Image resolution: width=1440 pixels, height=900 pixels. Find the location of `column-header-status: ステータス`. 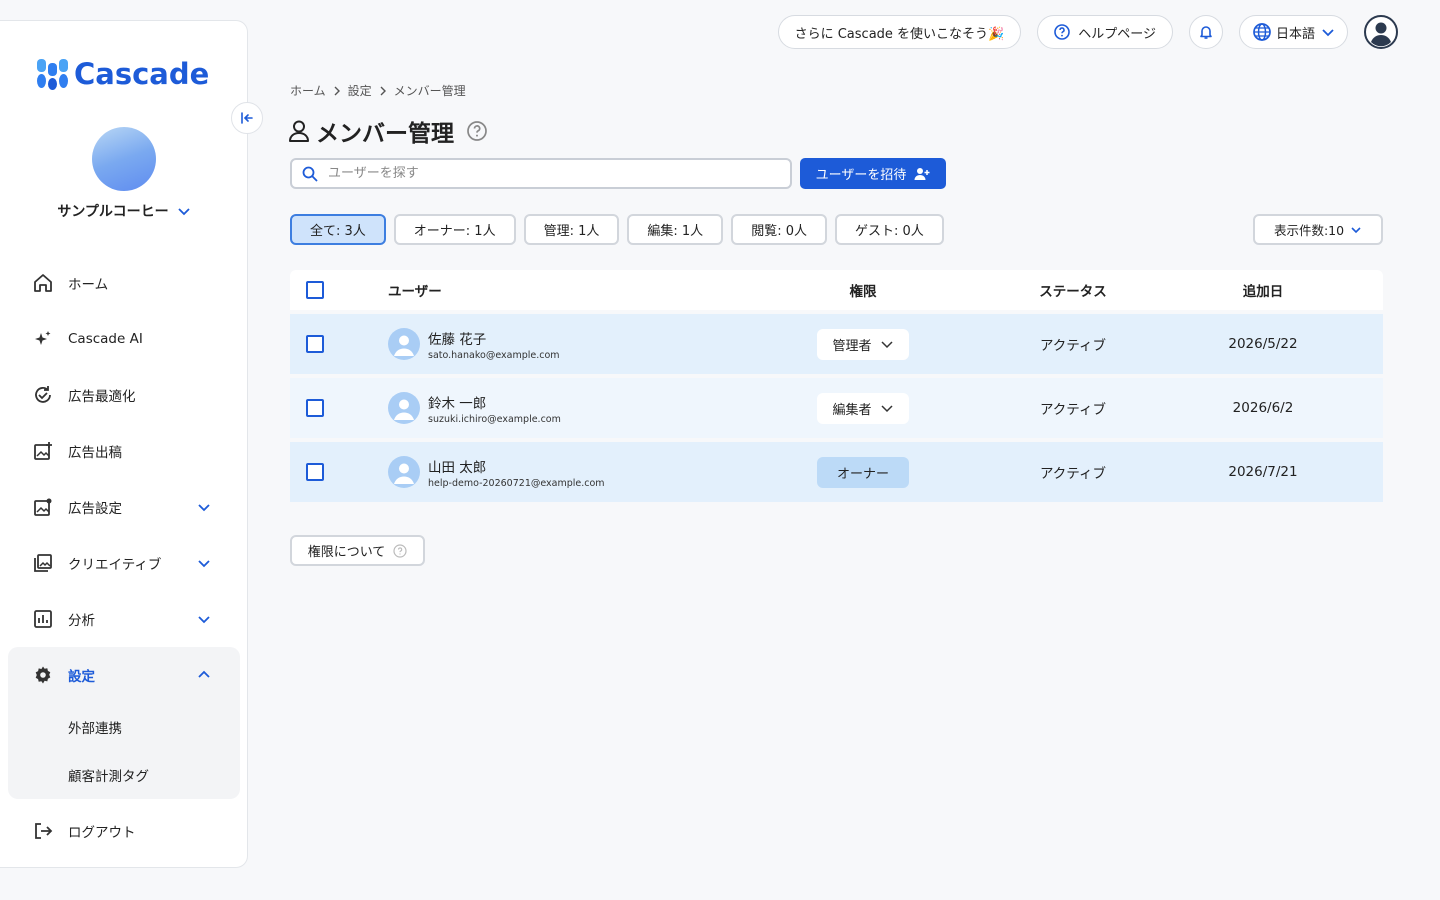

column-header-status: ステータス is located at coordinates (1073, 292).